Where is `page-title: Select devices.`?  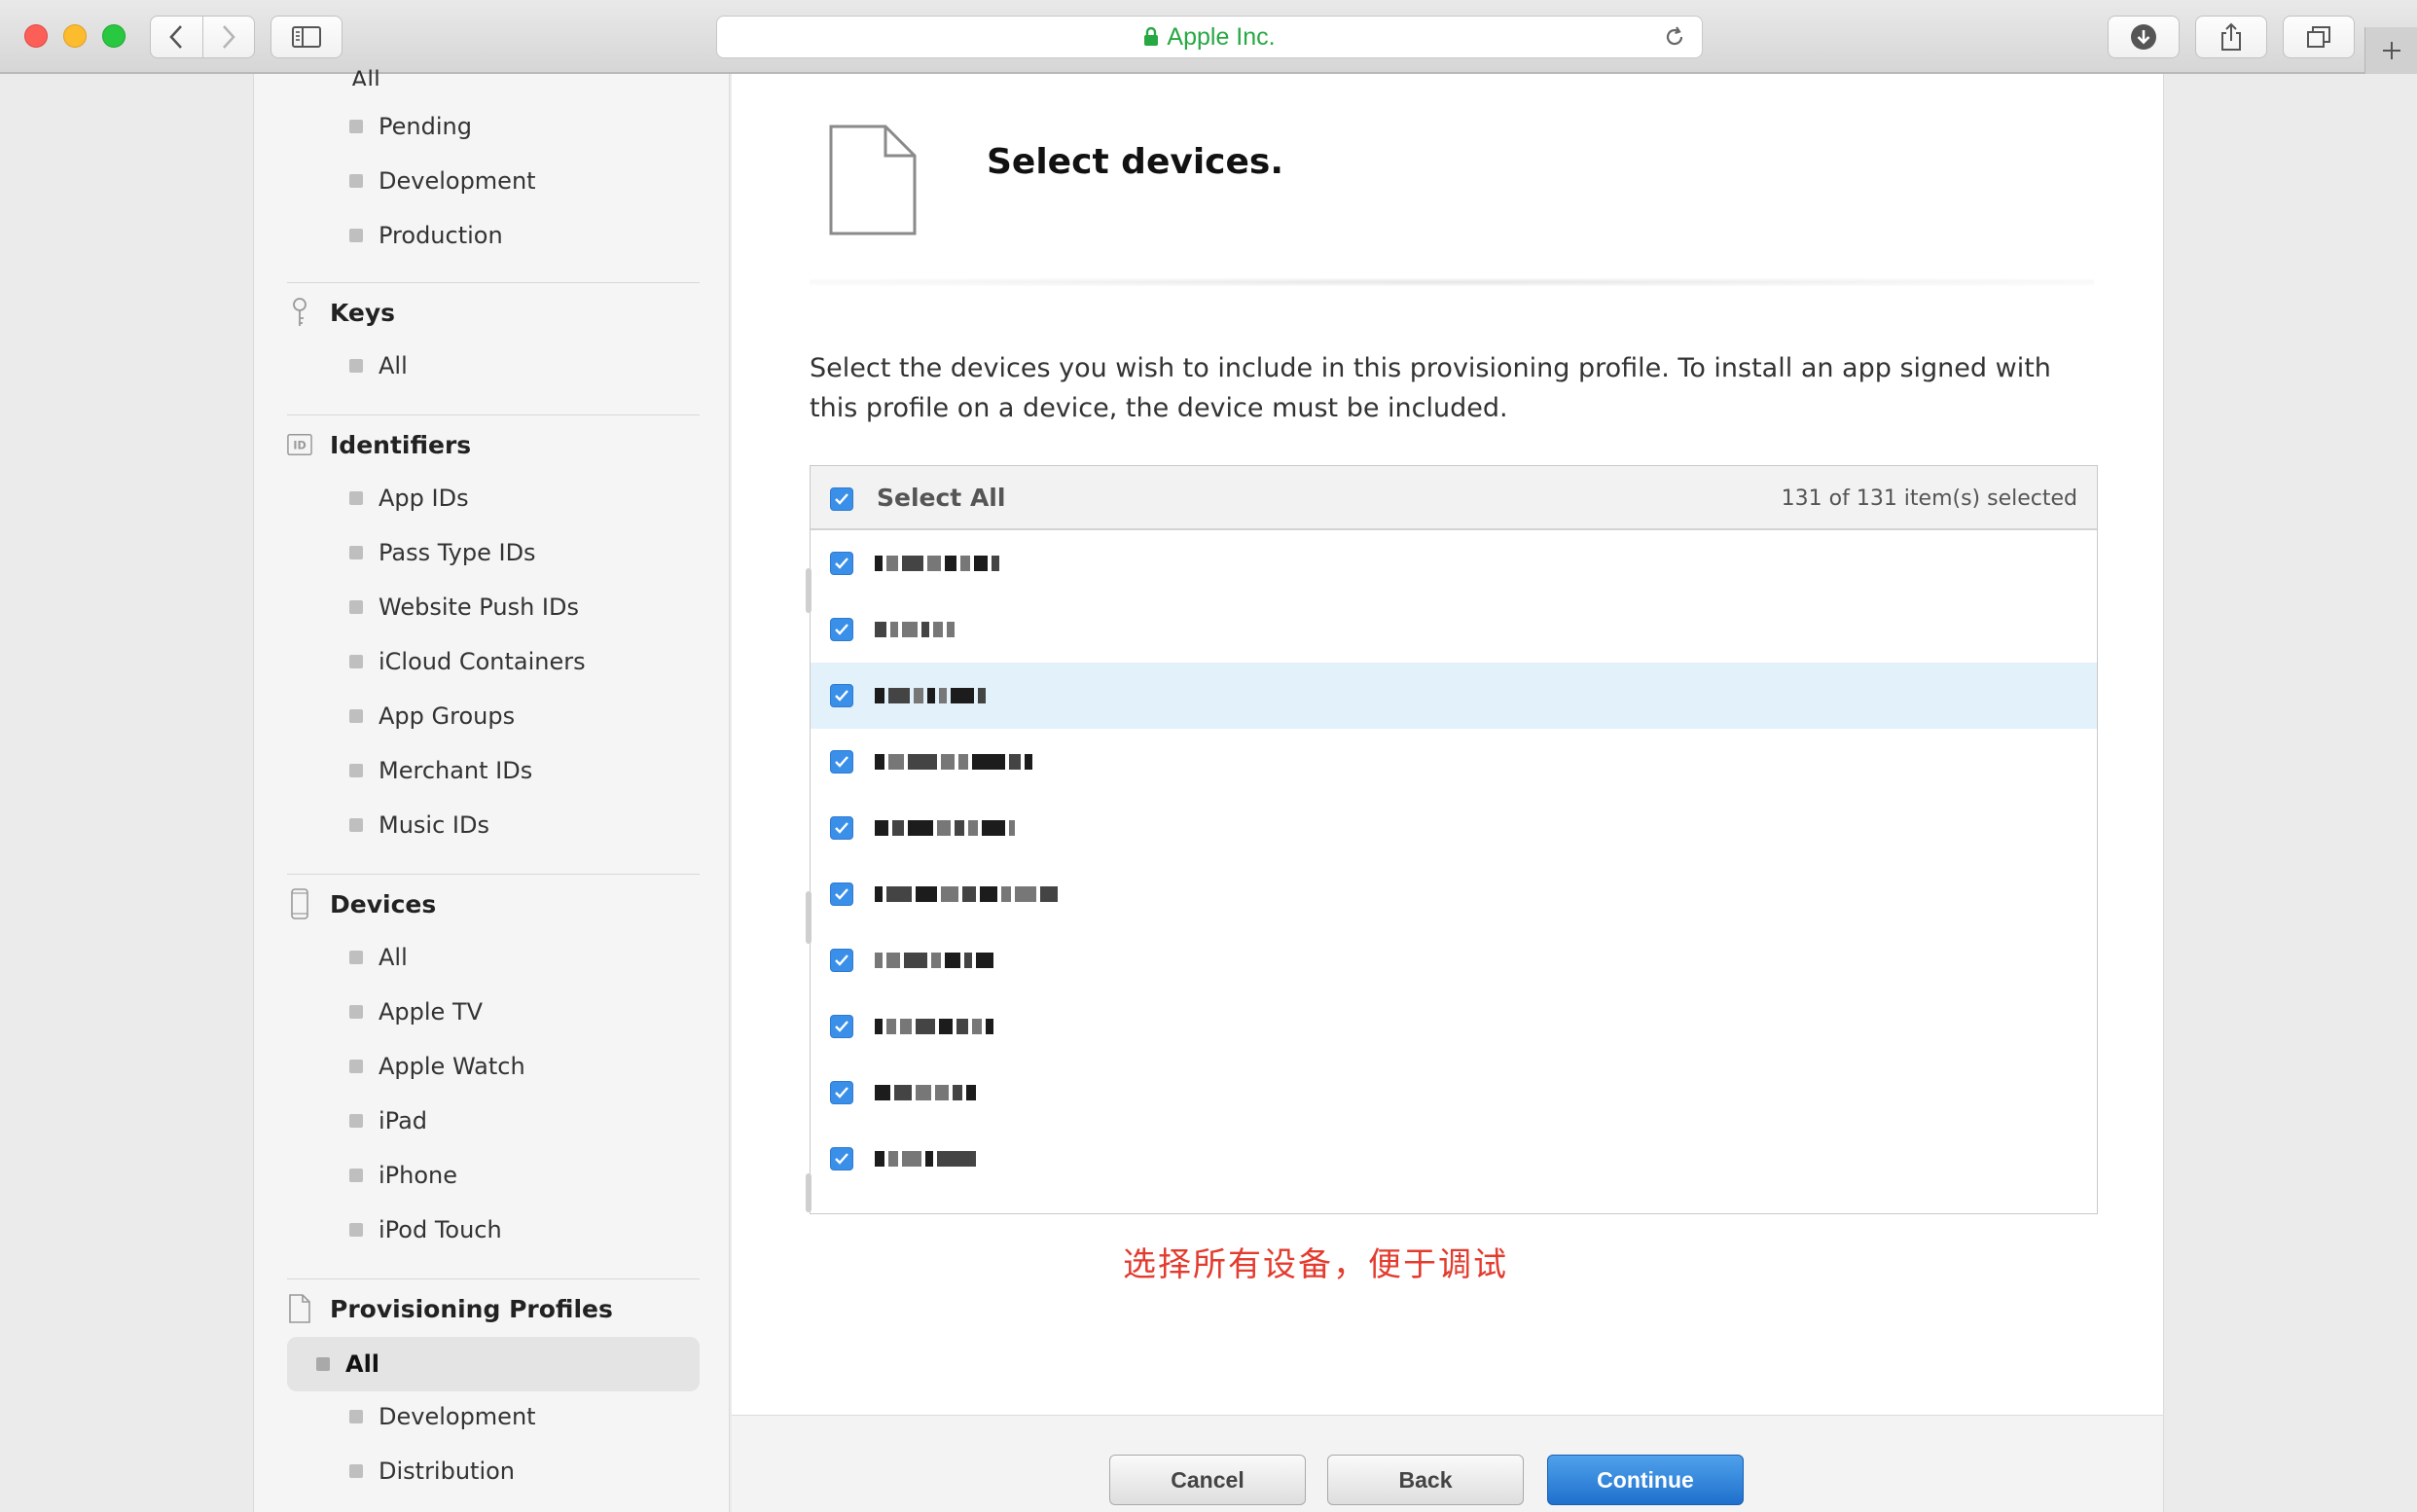
page-title: Select devices. is located at coordinates (1135, 162).